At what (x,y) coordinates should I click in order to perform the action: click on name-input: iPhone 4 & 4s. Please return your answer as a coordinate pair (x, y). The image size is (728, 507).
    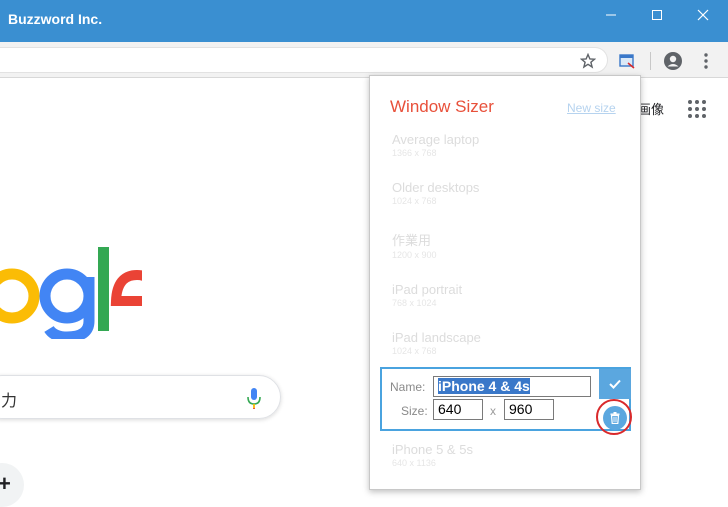
    Looking at the image, I should click on (512, 386).